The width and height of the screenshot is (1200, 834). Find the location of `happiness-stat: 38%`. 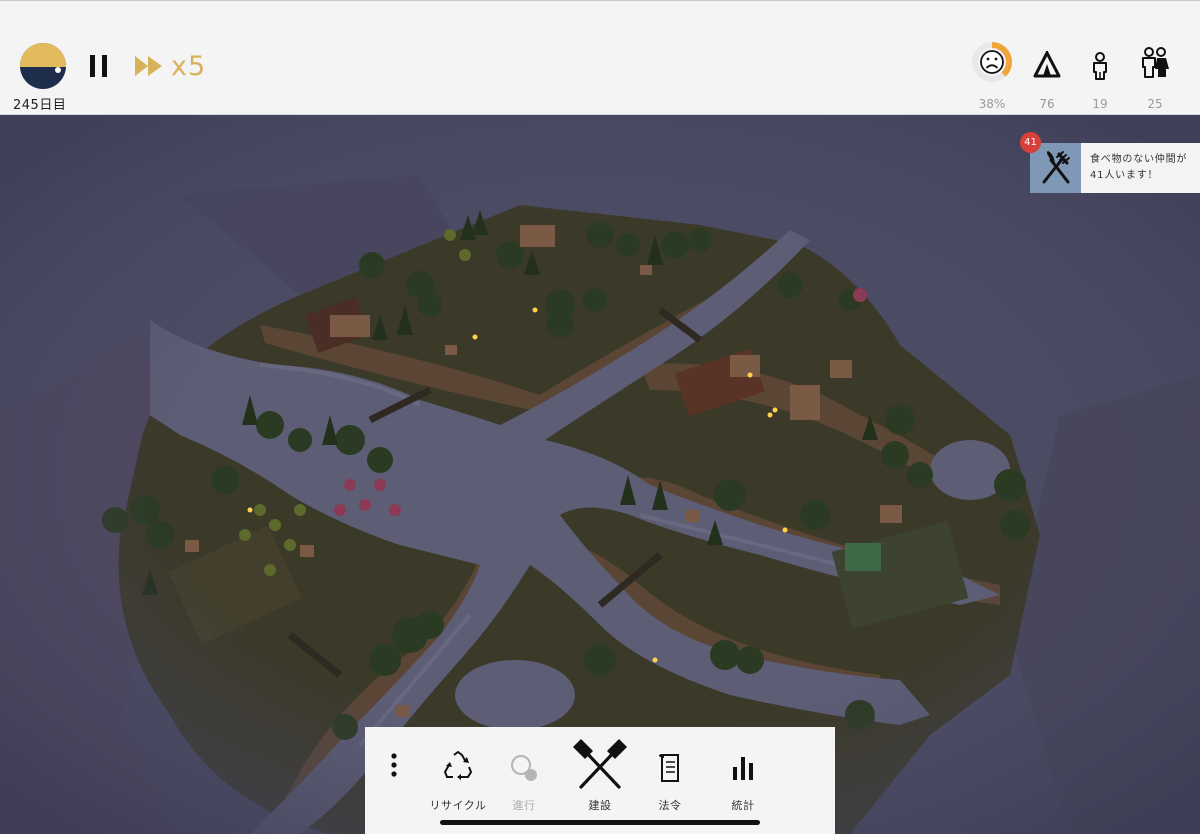

happiness-stat: 38% is located at coordinates (992, 76).